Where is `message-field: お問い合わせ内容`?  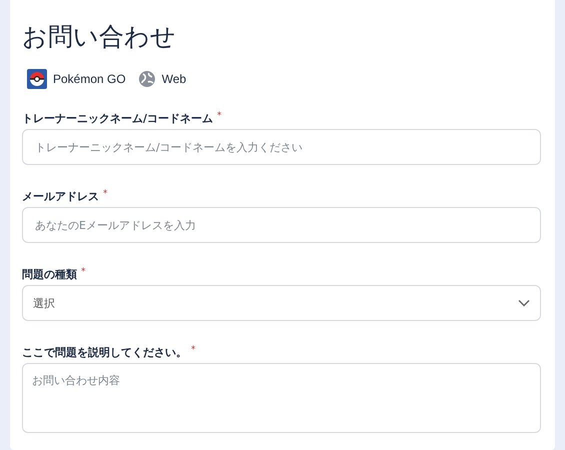
message-field: お問い合わせ内容 is located at coordinates (281, 398).